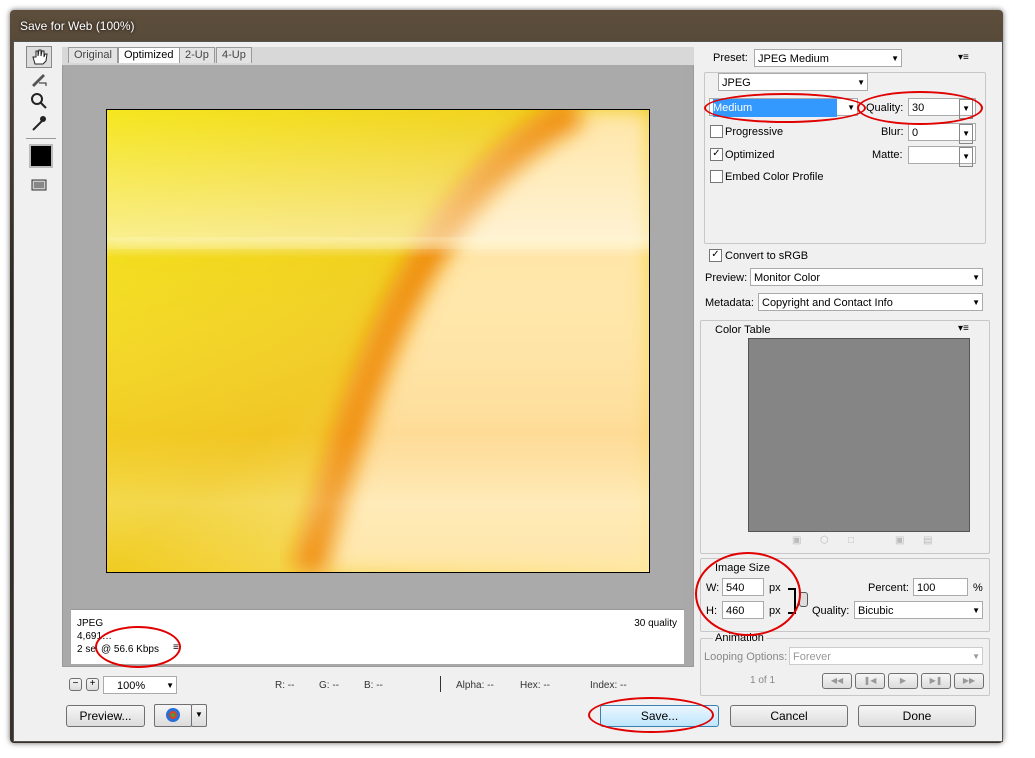 The image size is (1035, 758). What do you see at coordinates (746, 657) in the screenshot?
I see `looping-label: Looping Options:` at bounding box center [746, 657].